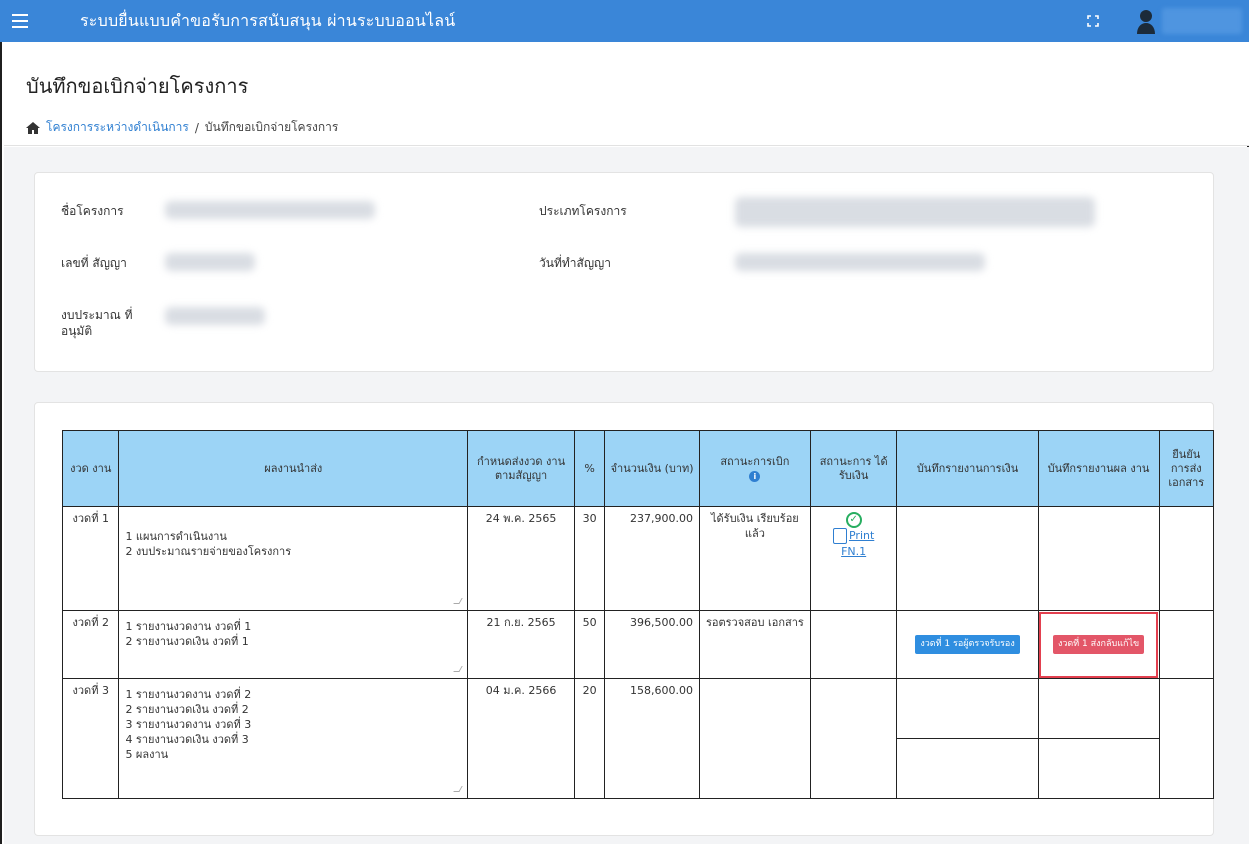 The image size is (1249, 844). I want to click on received-status-cell: ✓ Print FN.1, so click(853, 558).